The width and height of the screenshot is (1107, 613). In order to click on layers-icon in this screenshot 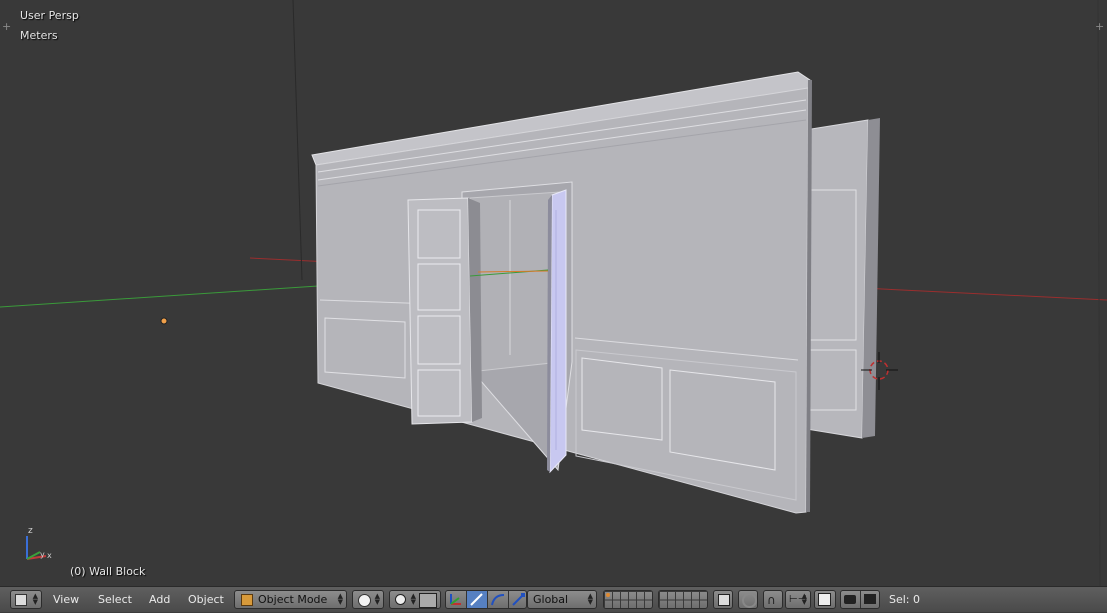, I will do `click(628, 599)`.